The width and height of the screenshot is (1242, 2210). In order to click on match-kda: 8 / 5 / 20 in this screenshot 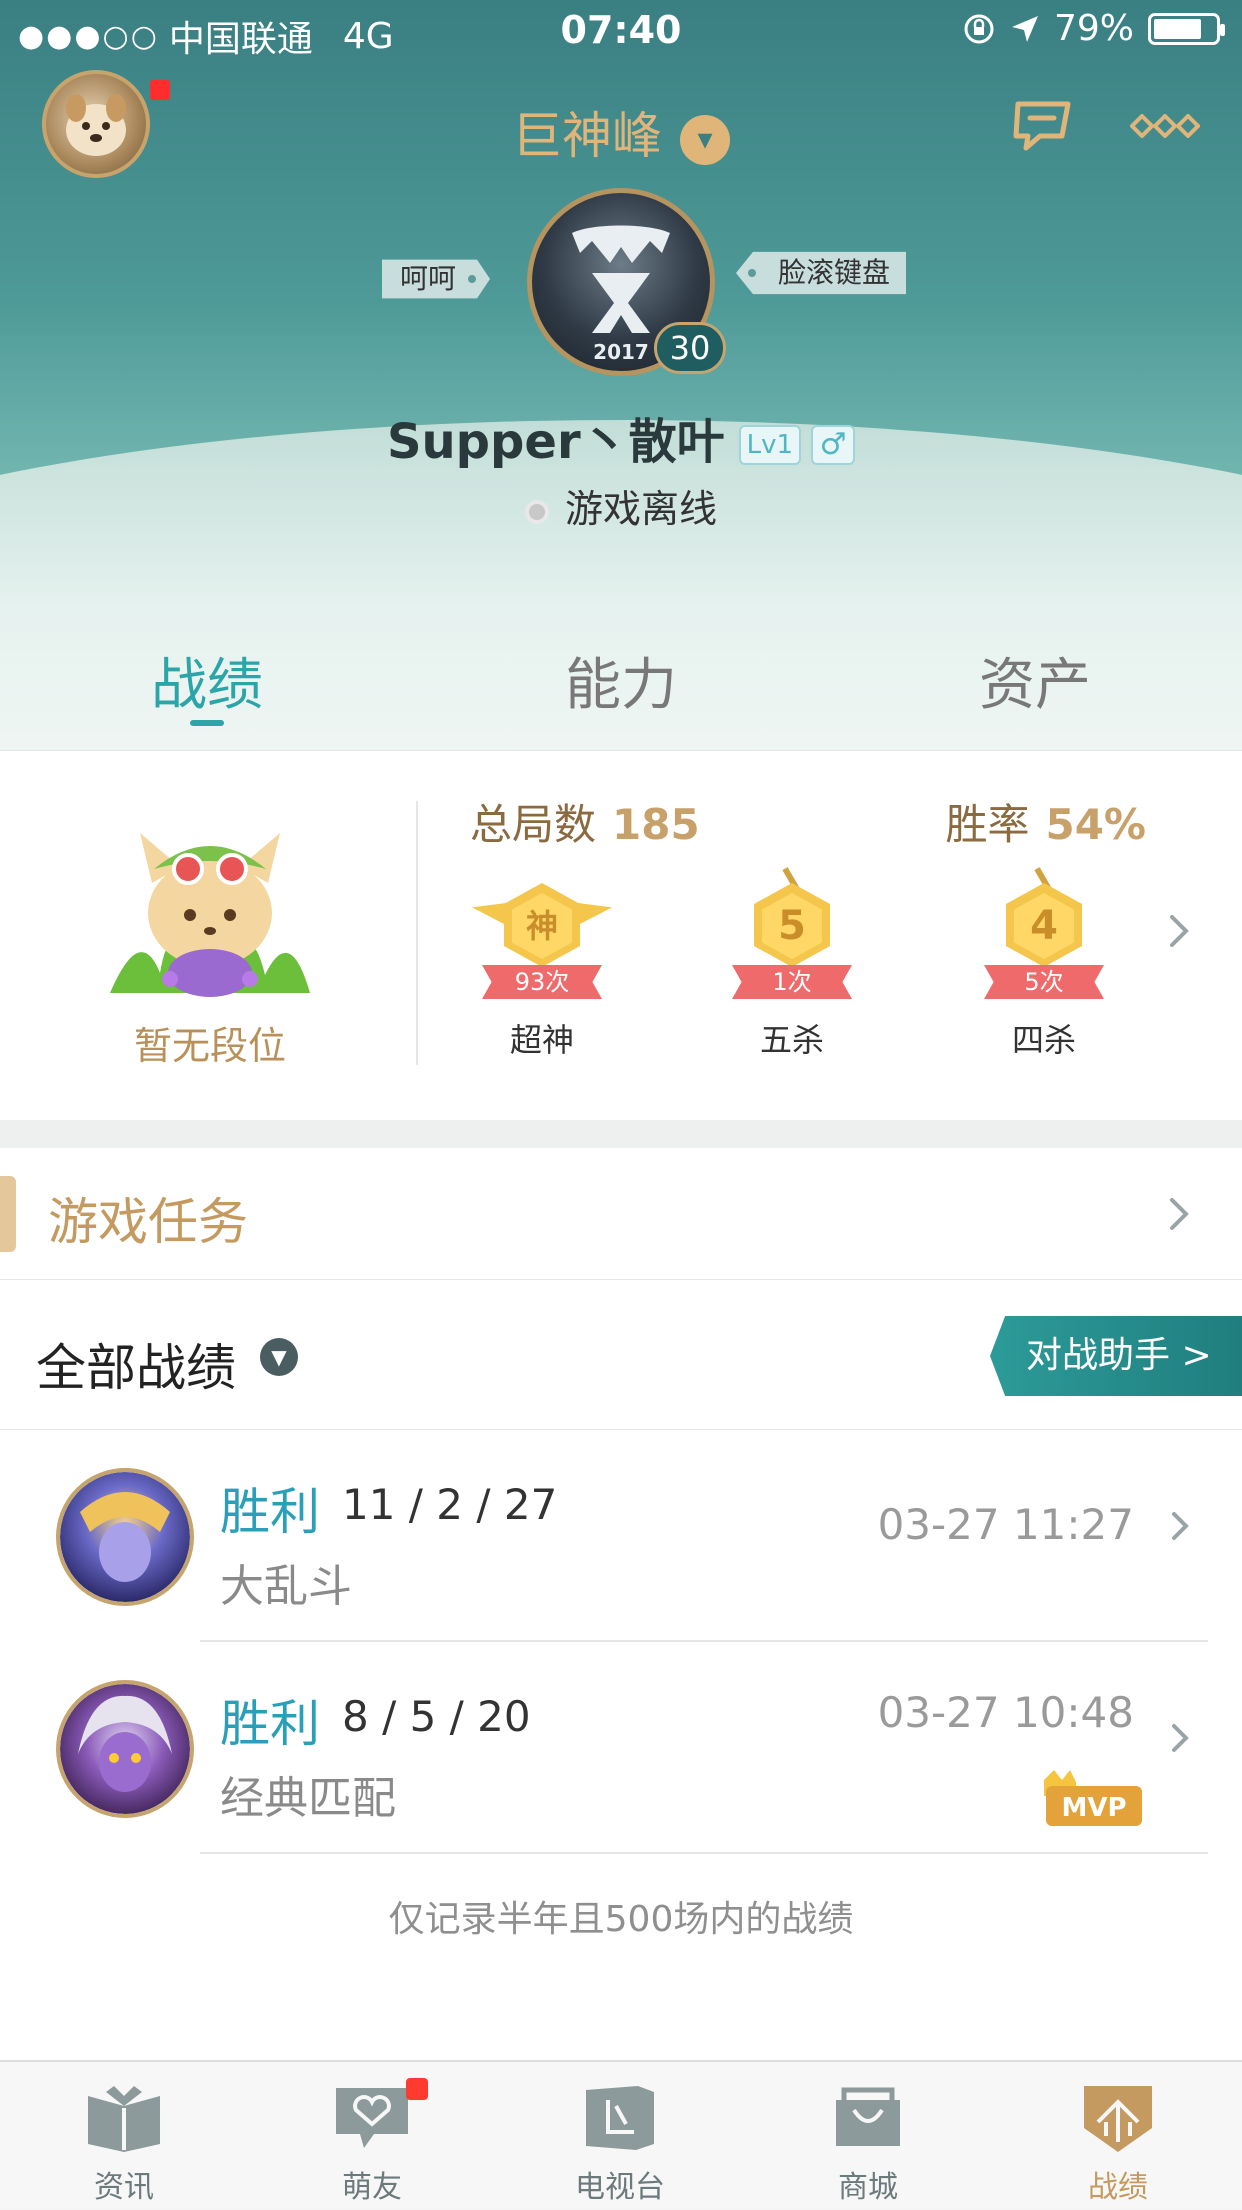, I will do `click(436, 1716)`.